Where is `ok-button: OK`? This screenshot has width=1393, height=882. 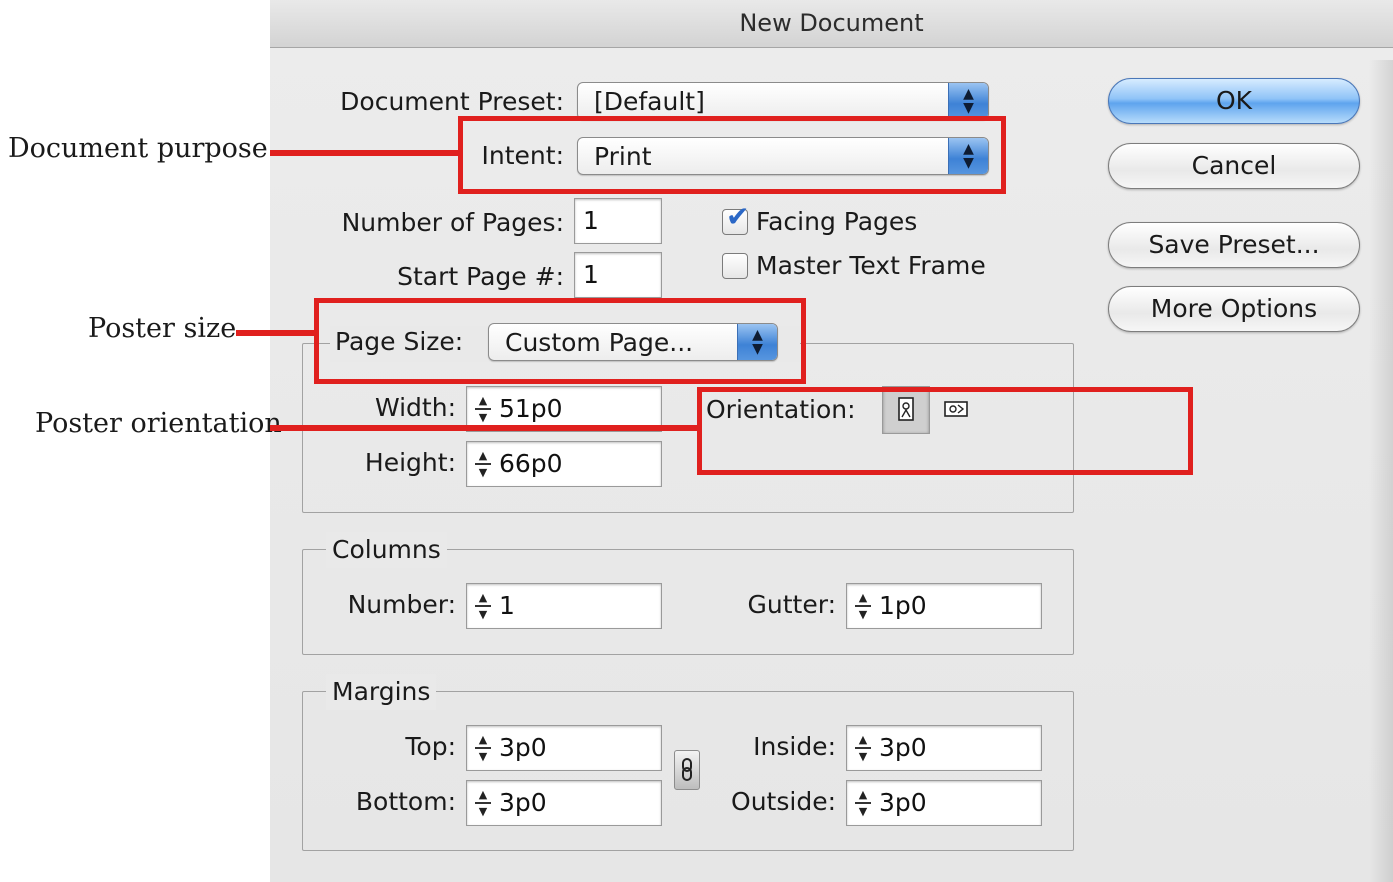
ok-button: OK is located at coordinates (1234, 101).